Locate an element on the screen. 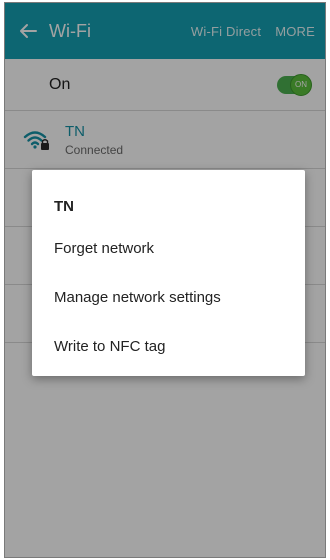  write-to-nfc-tag-menu-item: Write to NFC tag is located at coordinates (109, 346).